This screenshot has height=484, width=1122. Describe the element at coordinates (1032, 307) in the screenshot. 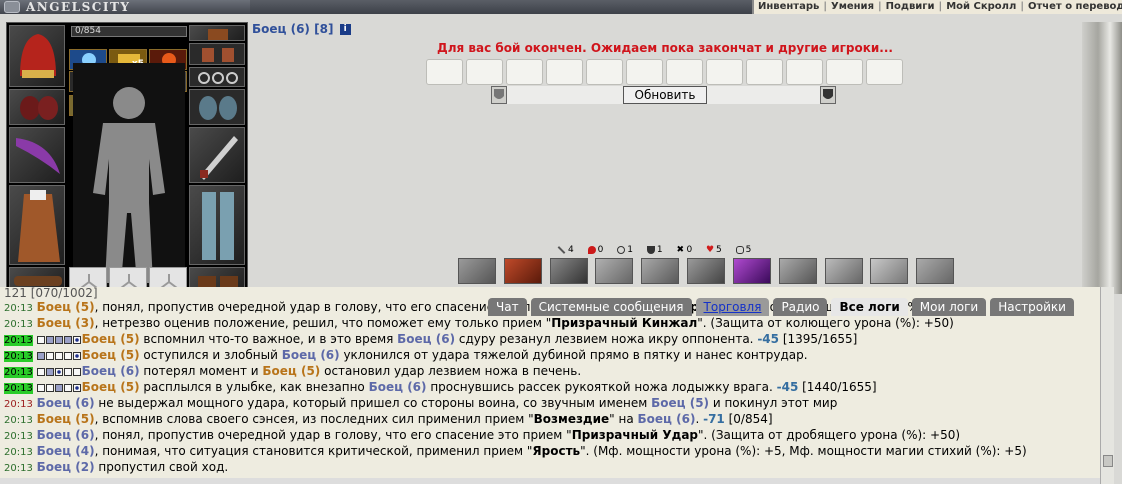

I see `tab-settings: Настройки` at that location.